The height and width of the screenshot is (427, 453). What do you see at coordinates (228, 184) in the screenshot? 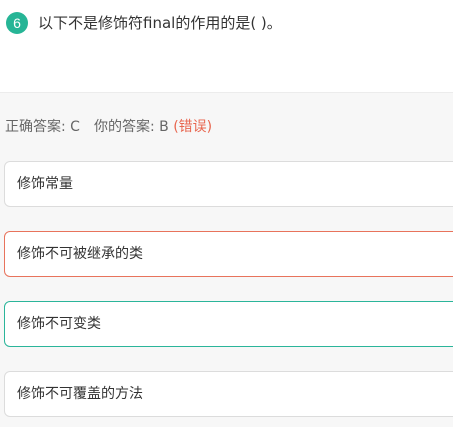
I see `option-a: 修饰常量` at bounding box center [228, 184].